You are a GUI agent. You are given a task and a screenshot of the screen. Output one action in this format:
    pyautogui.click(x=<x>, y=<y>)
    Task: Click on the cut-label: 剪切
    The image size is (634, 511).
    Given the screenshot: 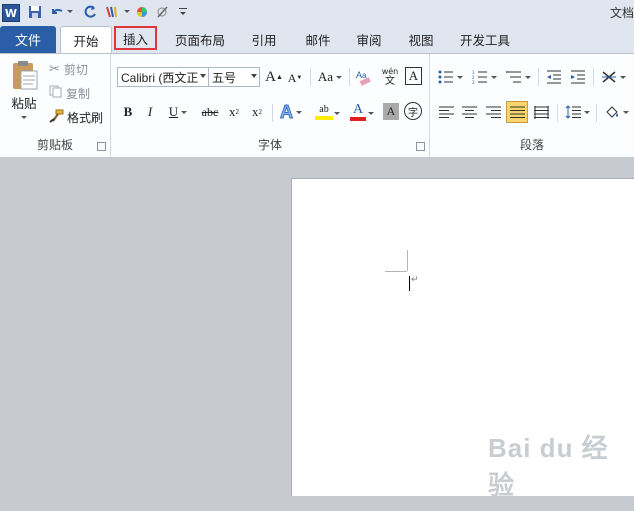 What is the action you would take?
    pyautogui.click(x=75, y=69)
    